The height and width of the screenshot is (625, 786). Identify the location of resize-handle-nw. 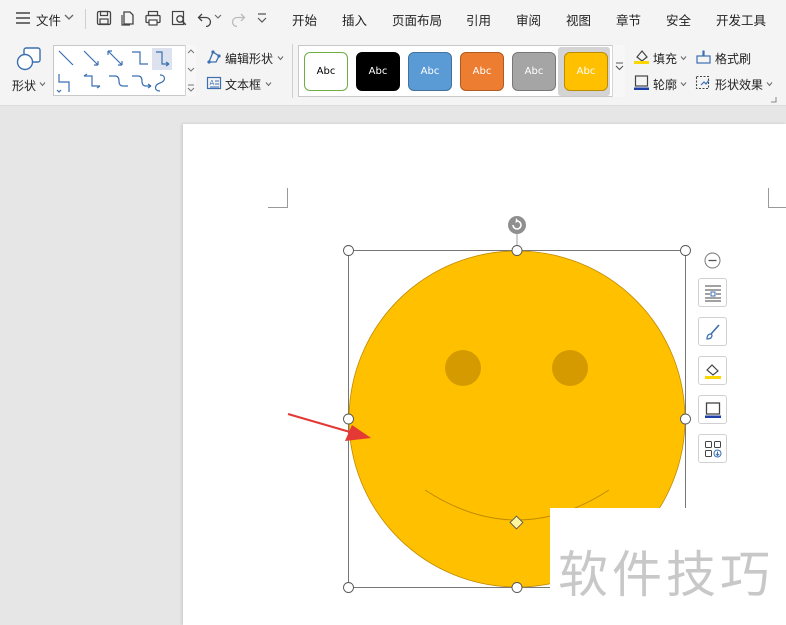
(348, 250).